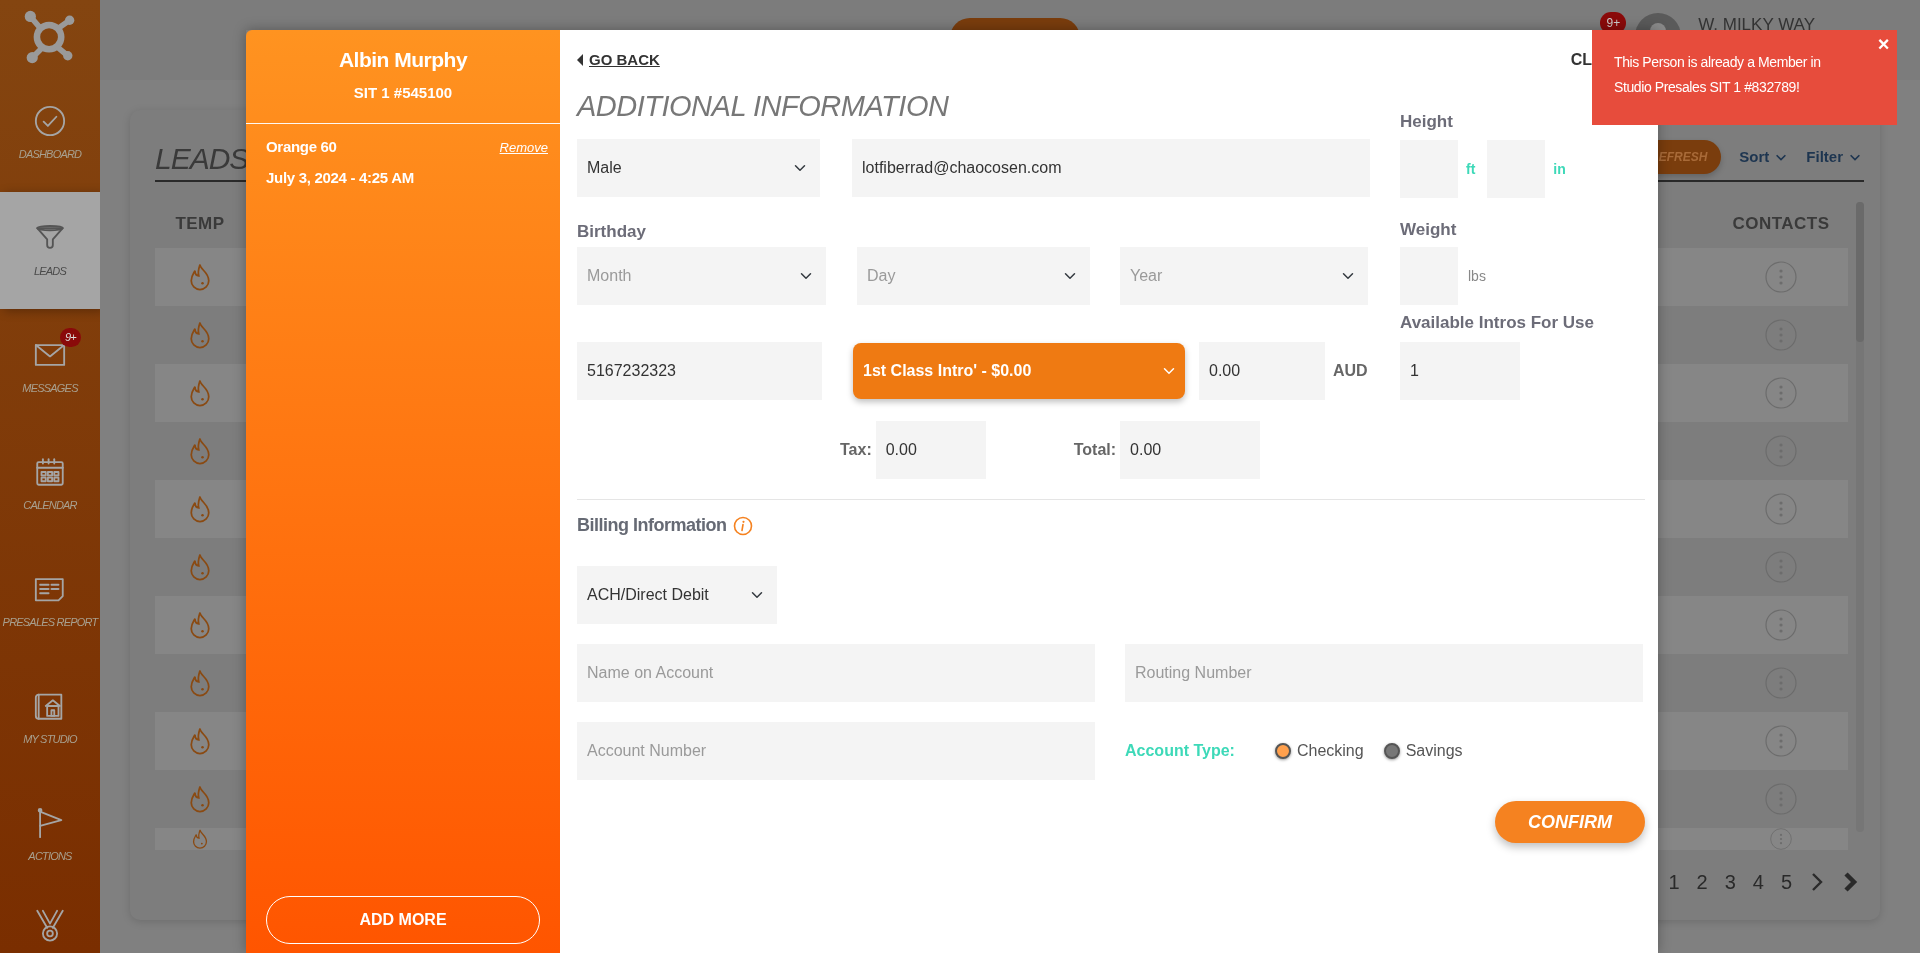 The height and width of the screenshot is (953, 1920). What do you see at coordinates (1460, 371) in the screenshot?
I see `intros-field: 1` at bounding box center [1460, 371].